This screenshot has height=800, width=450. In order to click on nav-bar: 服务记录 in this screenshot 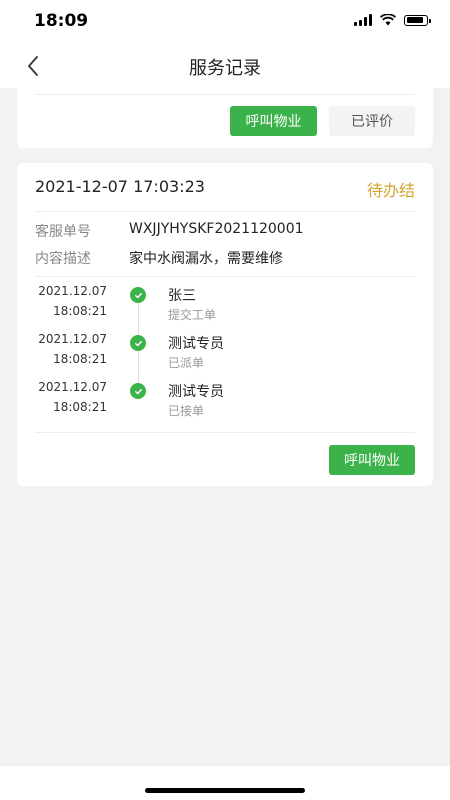, I will do `click(225, 66)`.